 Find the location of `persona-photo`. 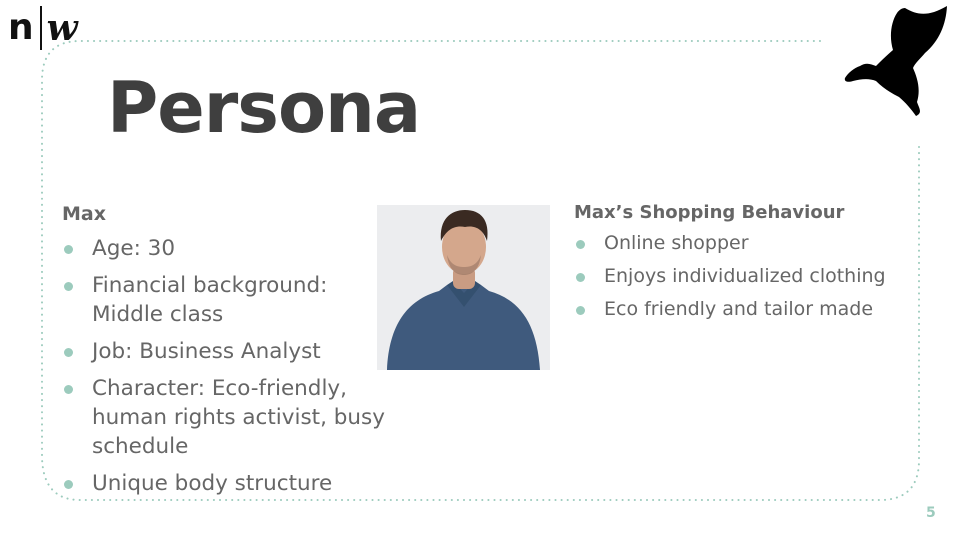

persona-photo is located at coordinates (463, 287).